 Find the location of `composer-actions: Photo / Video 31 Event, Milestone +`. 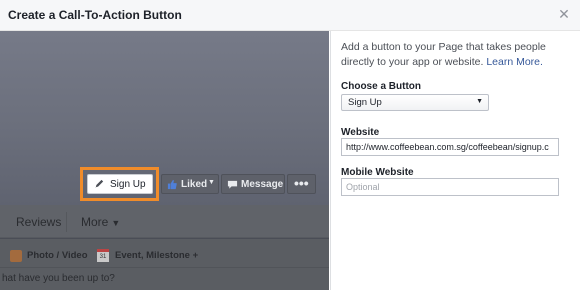

composer-actions: Photo / Video 31 Event, Milestone + is located at coordinates (164, 257).